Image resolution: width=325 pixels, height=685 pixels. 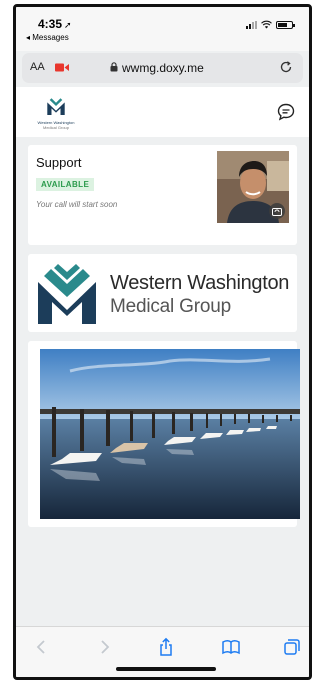 I want to click on provider-name: Support, so click(x=59, y=162).